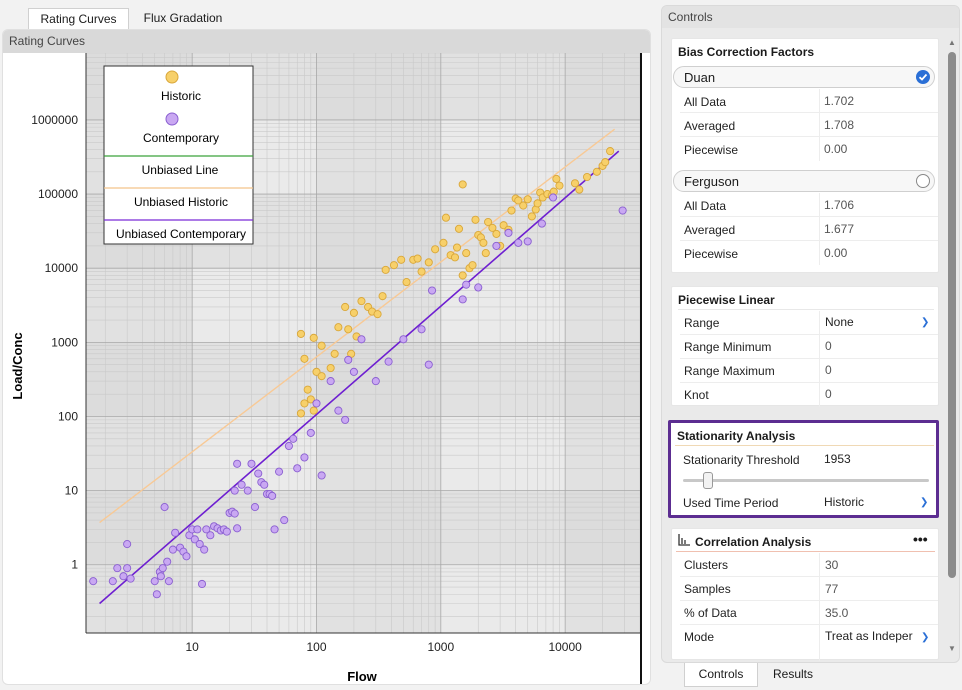  What do you see at coordinates (804, 181) in the screenshot?
I see `ferguson-radio: Ferguson` at bounding box center [804, 181].